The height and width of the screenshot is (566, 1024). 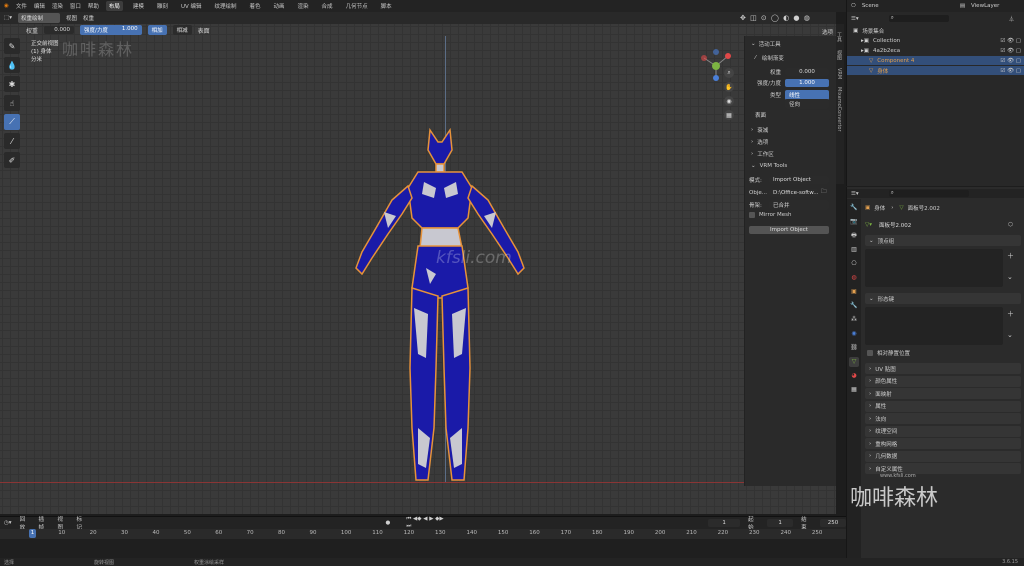 What do you see at coordinates (1010, 314) in the screenshot?
I see `sk-add-icon: ＋` at bounding box center [1010, 314].